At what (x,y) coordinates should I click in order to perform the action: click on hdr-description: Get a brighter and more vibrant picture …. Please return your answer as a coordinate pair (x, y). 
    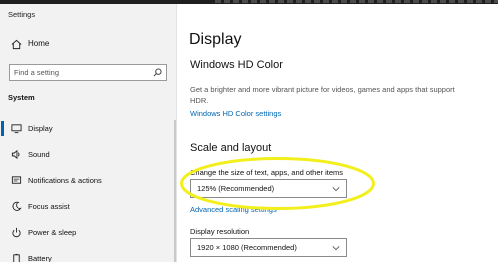
    Looking at the image, I should click on (322, 95).